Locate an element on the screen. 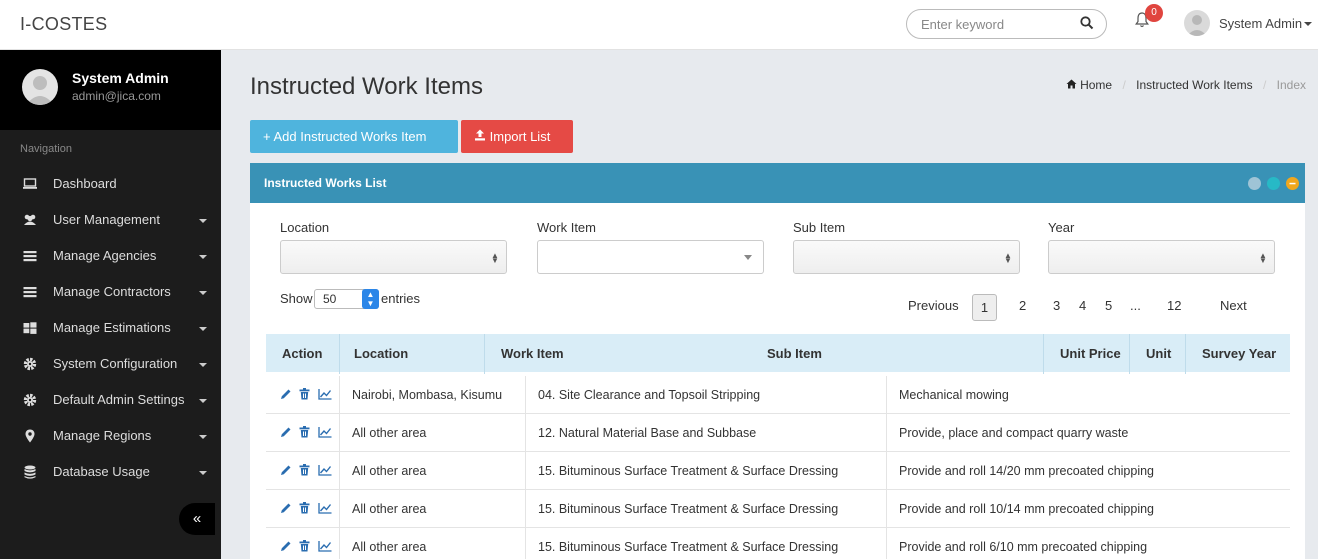  windows-icon is located at coordinates (30, 328).